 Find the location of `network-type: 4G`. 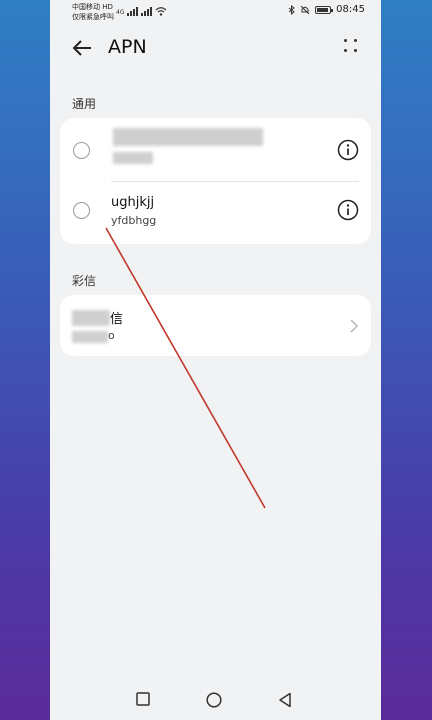

network-type: 4G is located at coordinates (120, 12).